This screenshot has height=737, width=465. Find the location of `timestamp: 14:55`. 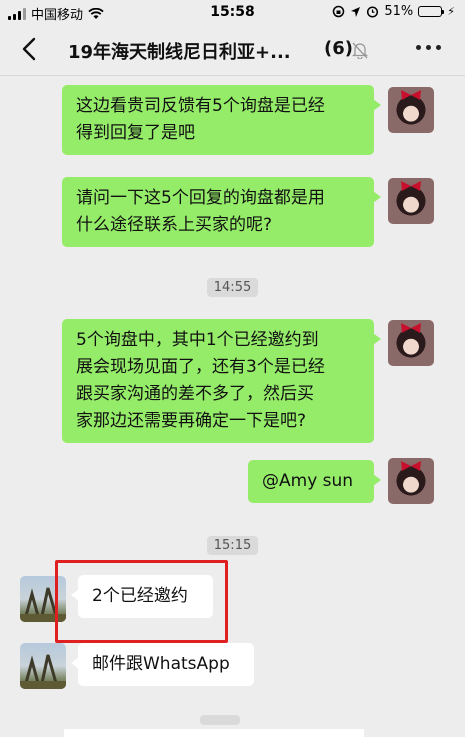

timestamp: 14:55 is located at coordinates (232, 286).